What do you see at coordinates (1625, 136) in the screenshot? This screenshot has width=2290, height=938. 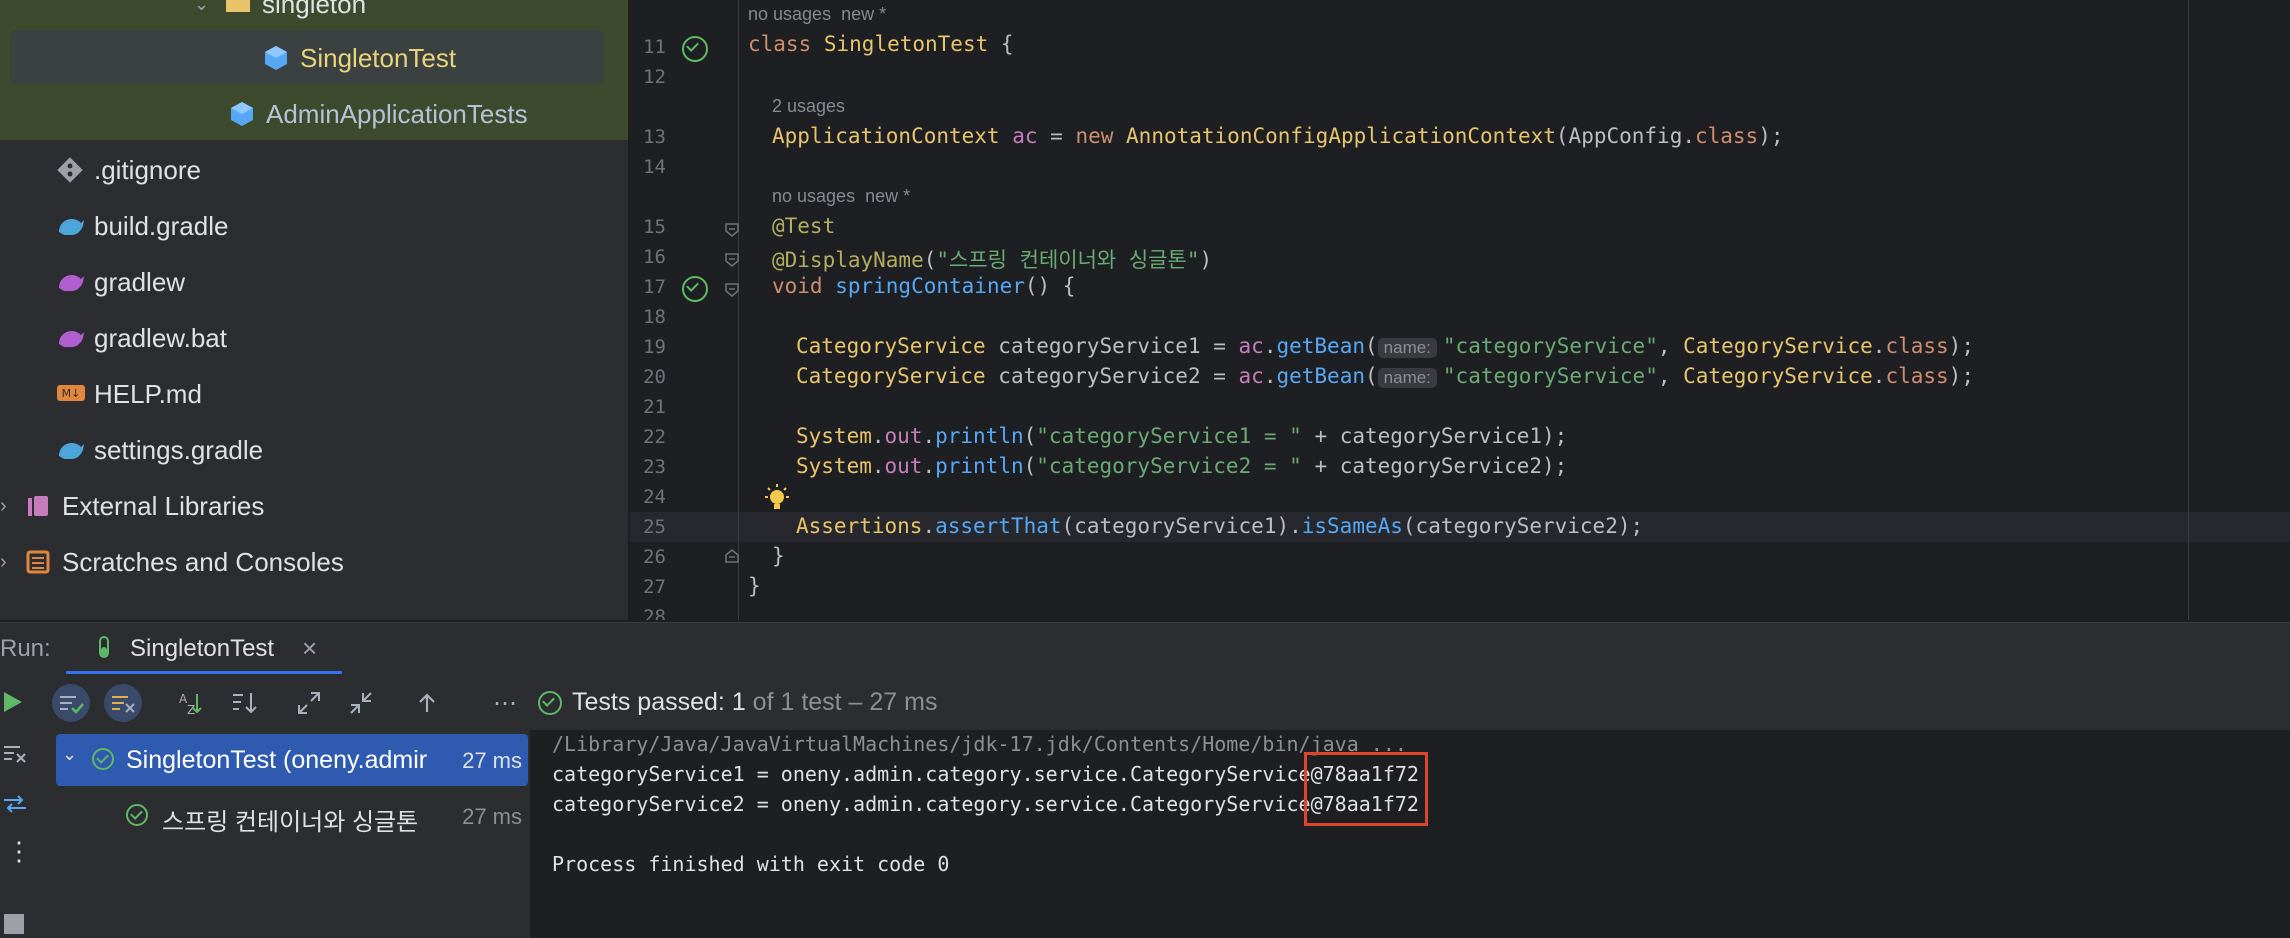 I see `code-token: (AppConfig.` at bounding box center [1625, 136].